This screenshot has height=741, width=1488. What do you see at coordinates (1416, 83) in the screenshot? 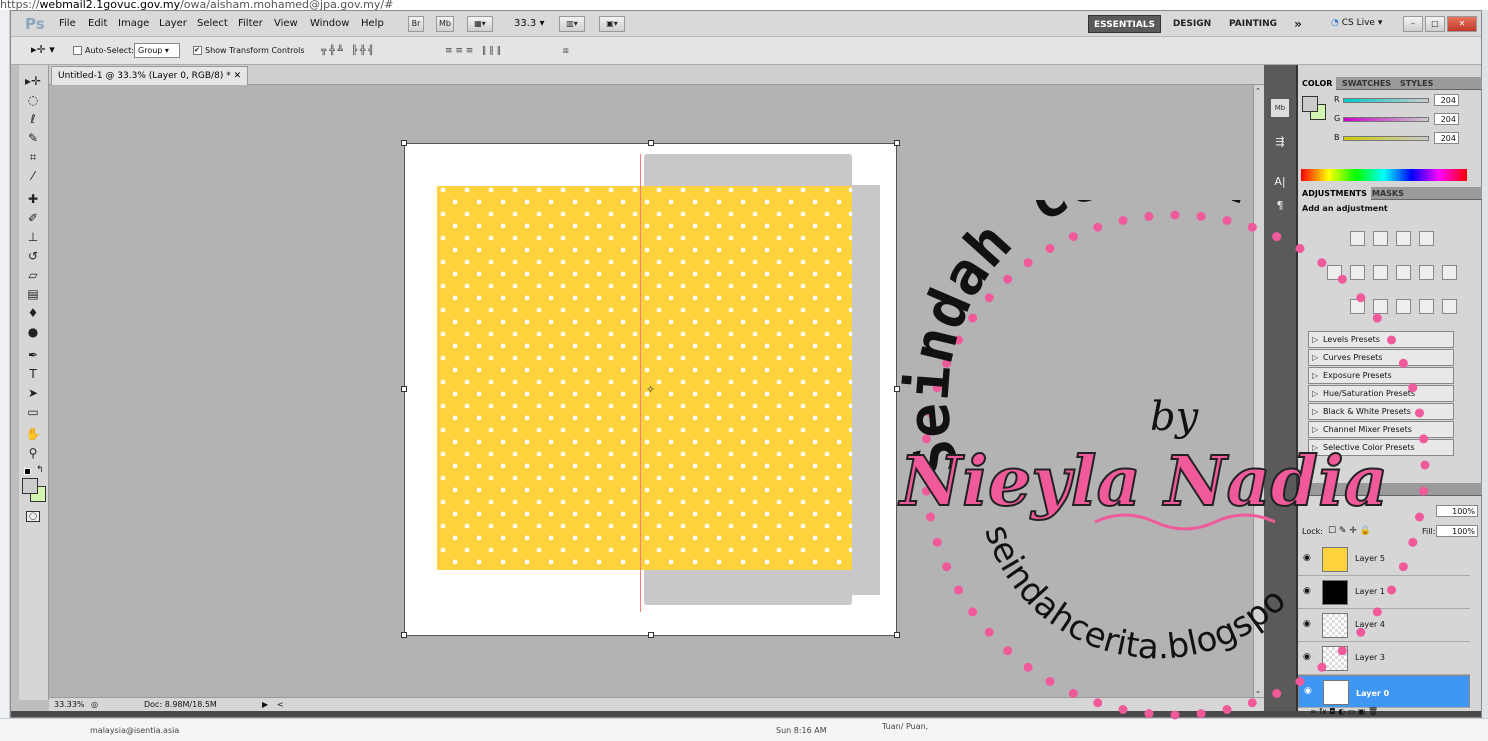
I see `tab-styles: STYLES` at bounding box center [1416, 83].